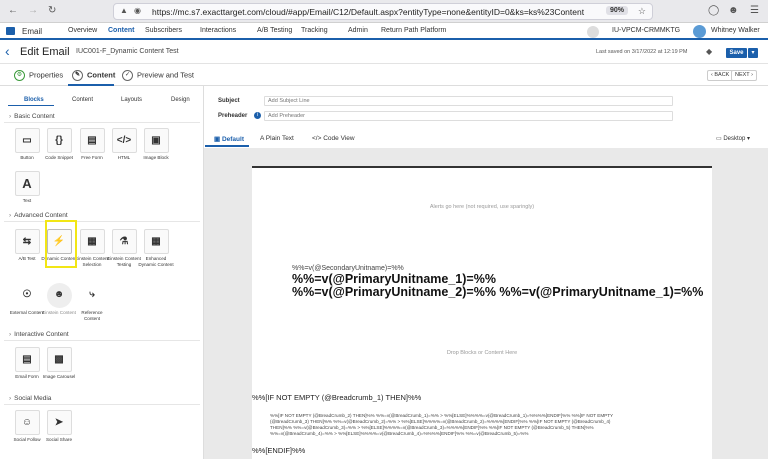 The image size is (768, 459). What do you see at coordinates (218, 30) in the screenshot?
I see `nav-interactions: Interactions` at bounding box center [218, 30].